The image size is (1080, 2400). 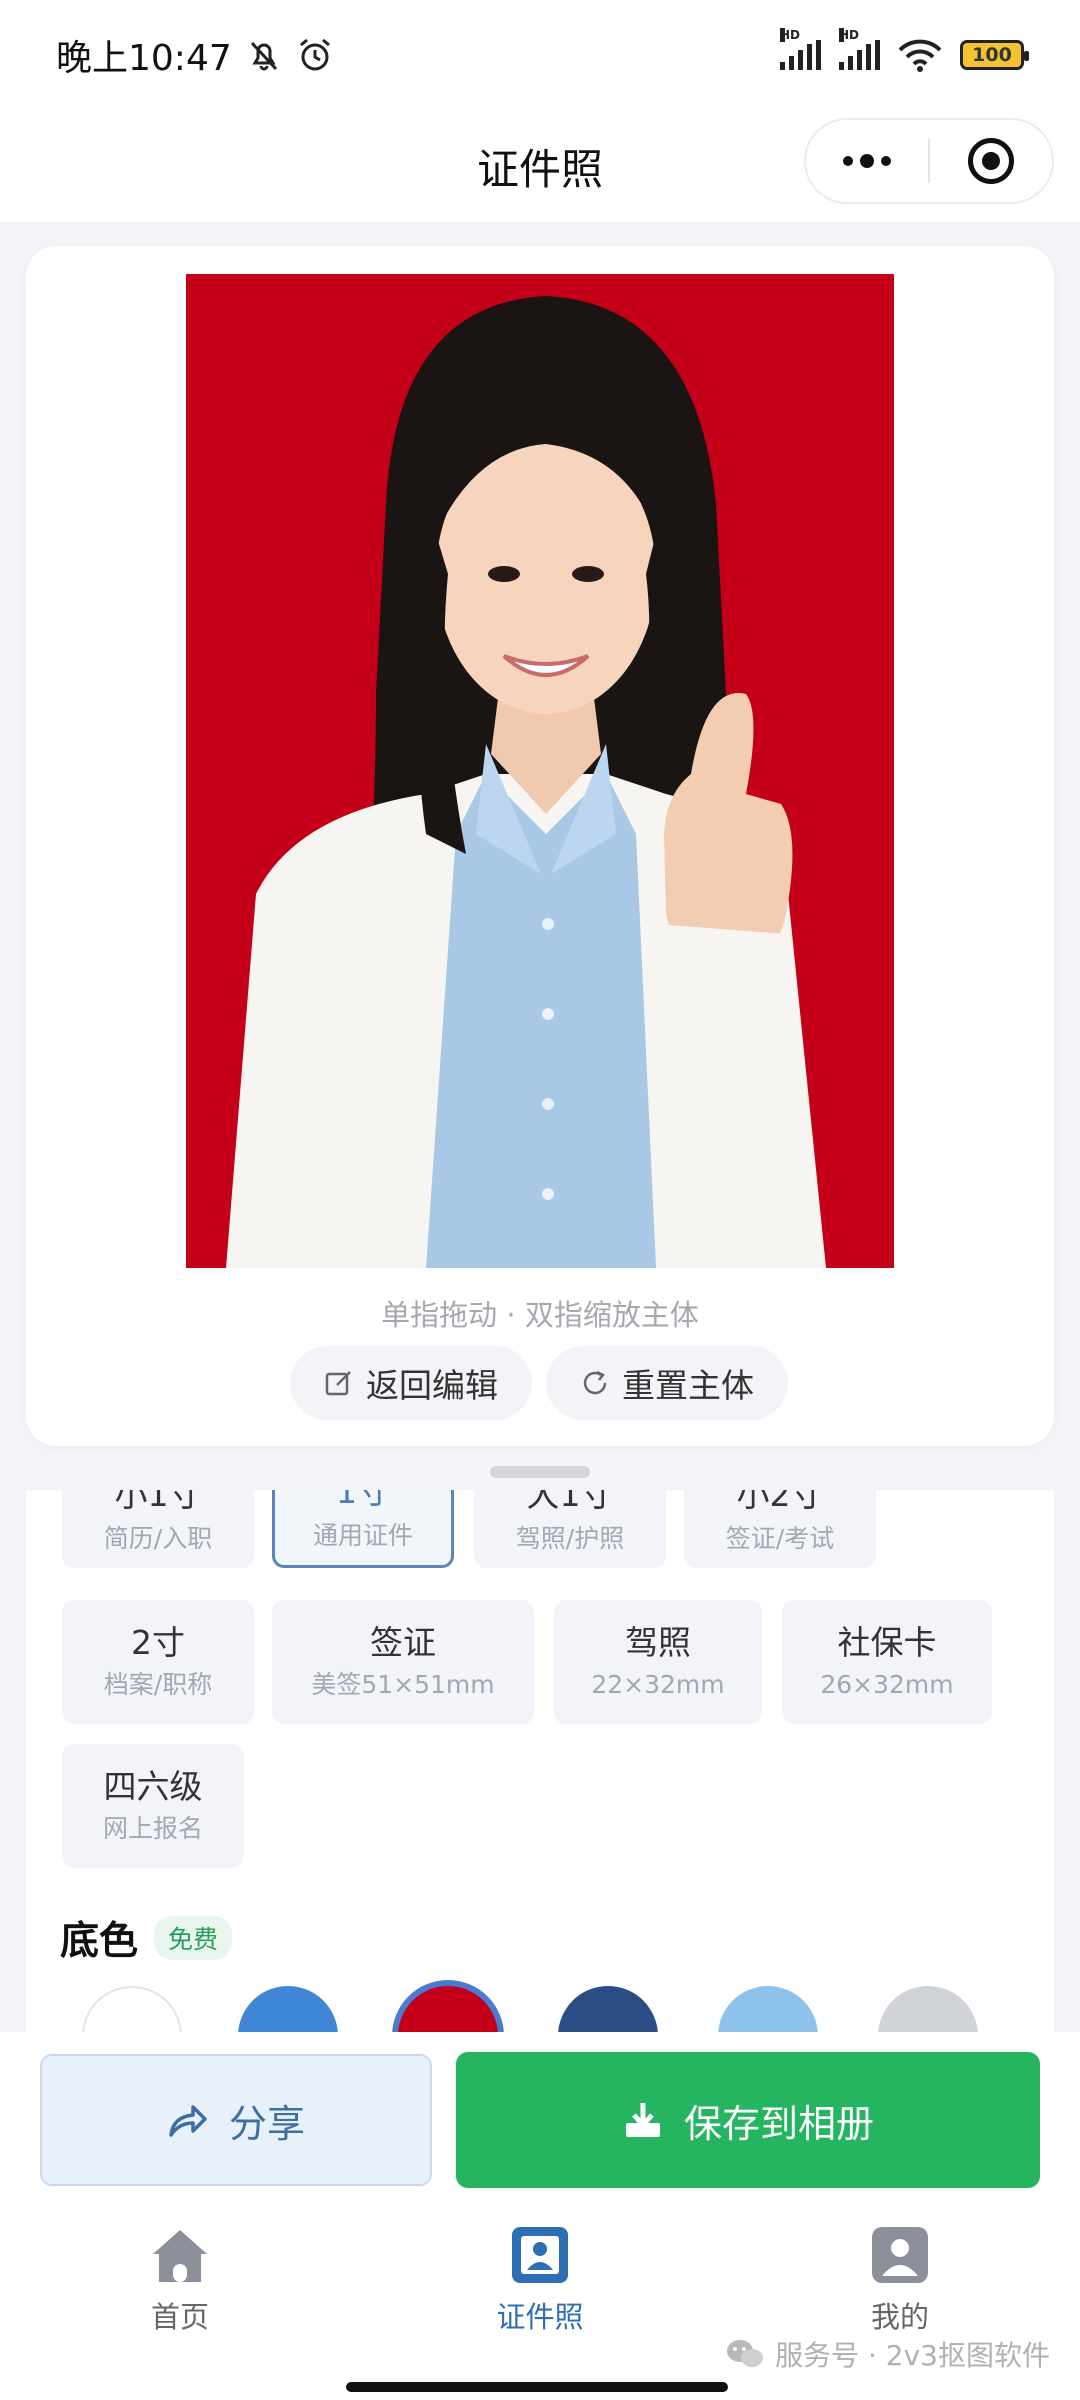 What do you see at coordinates (537, 2387) in the screenshot?
I see `home-indicator` at bounding box center [537, 2387].